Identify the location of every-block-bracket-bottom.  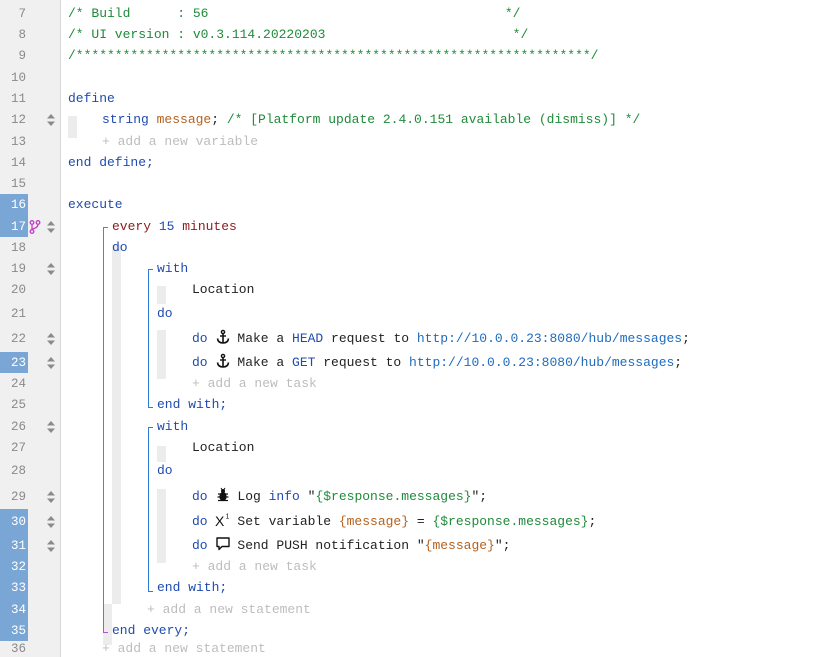
(105, 632).